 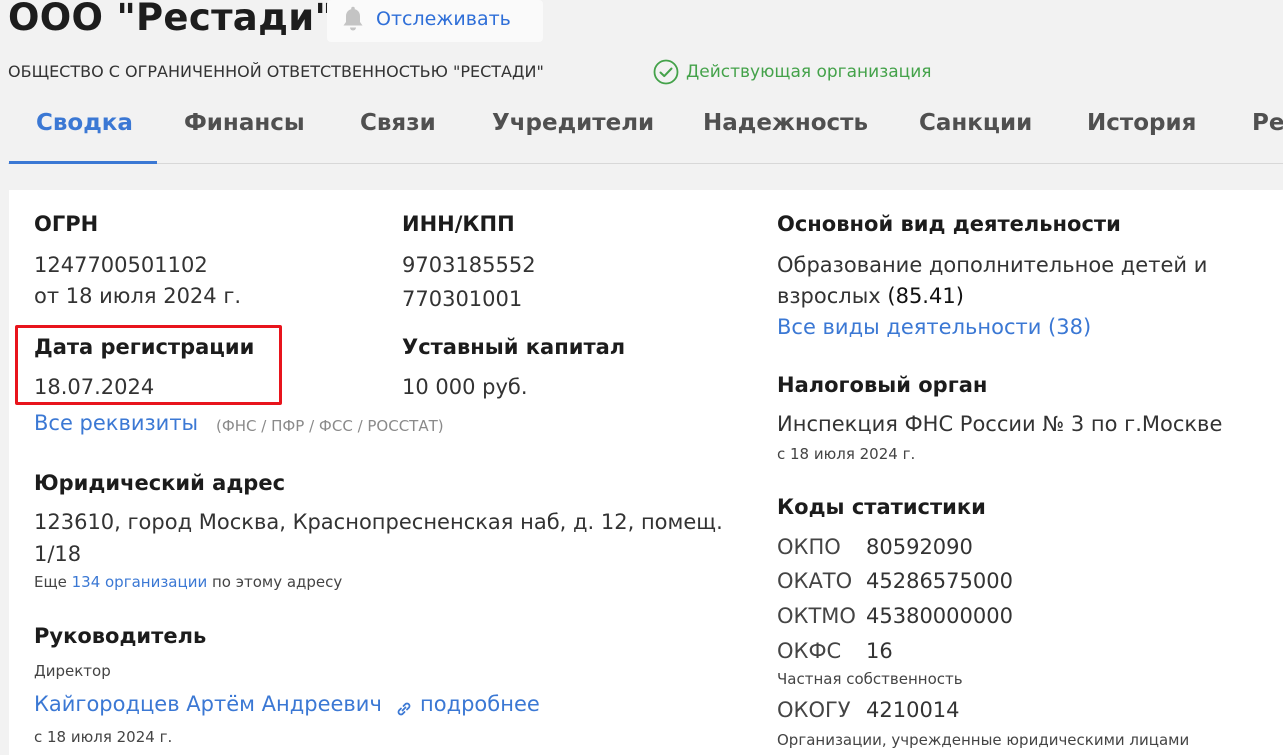 What do you see at coordinates (1141, 123) in the screenshot?
I see `tab-history: История` at bounding box center [1141, 123].